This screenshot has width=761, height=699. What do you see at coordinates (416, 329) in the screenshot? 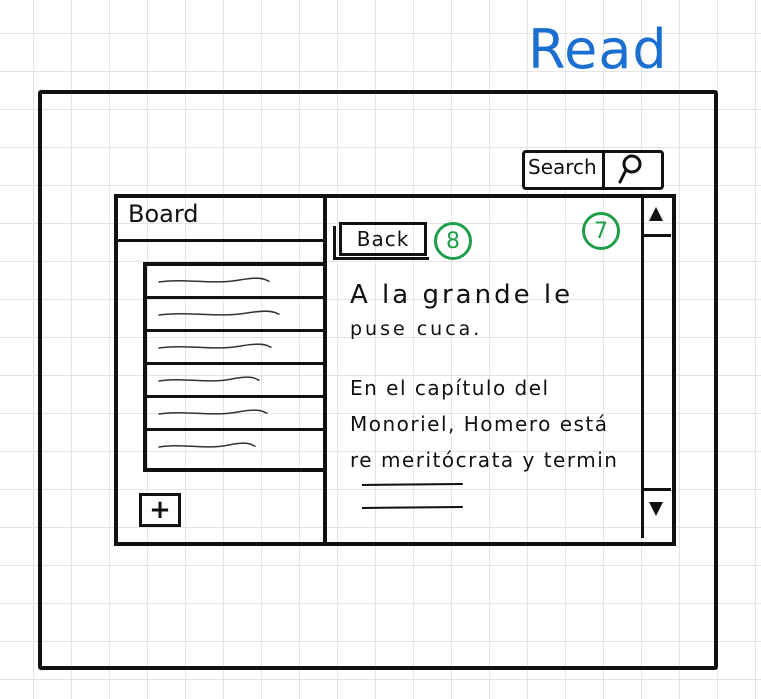
I see `content-line: puse cuca.` at bounding box center [416, 329].